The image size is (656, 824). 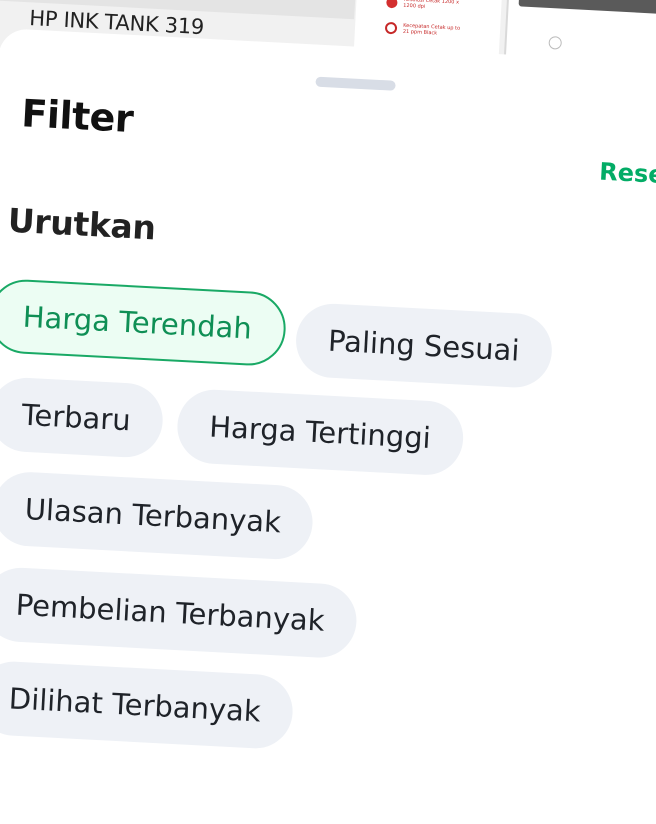 What do you see at coordinates (391, 28) in the screenshot?
I see `speed-icon` at bounding box center [391, 28].